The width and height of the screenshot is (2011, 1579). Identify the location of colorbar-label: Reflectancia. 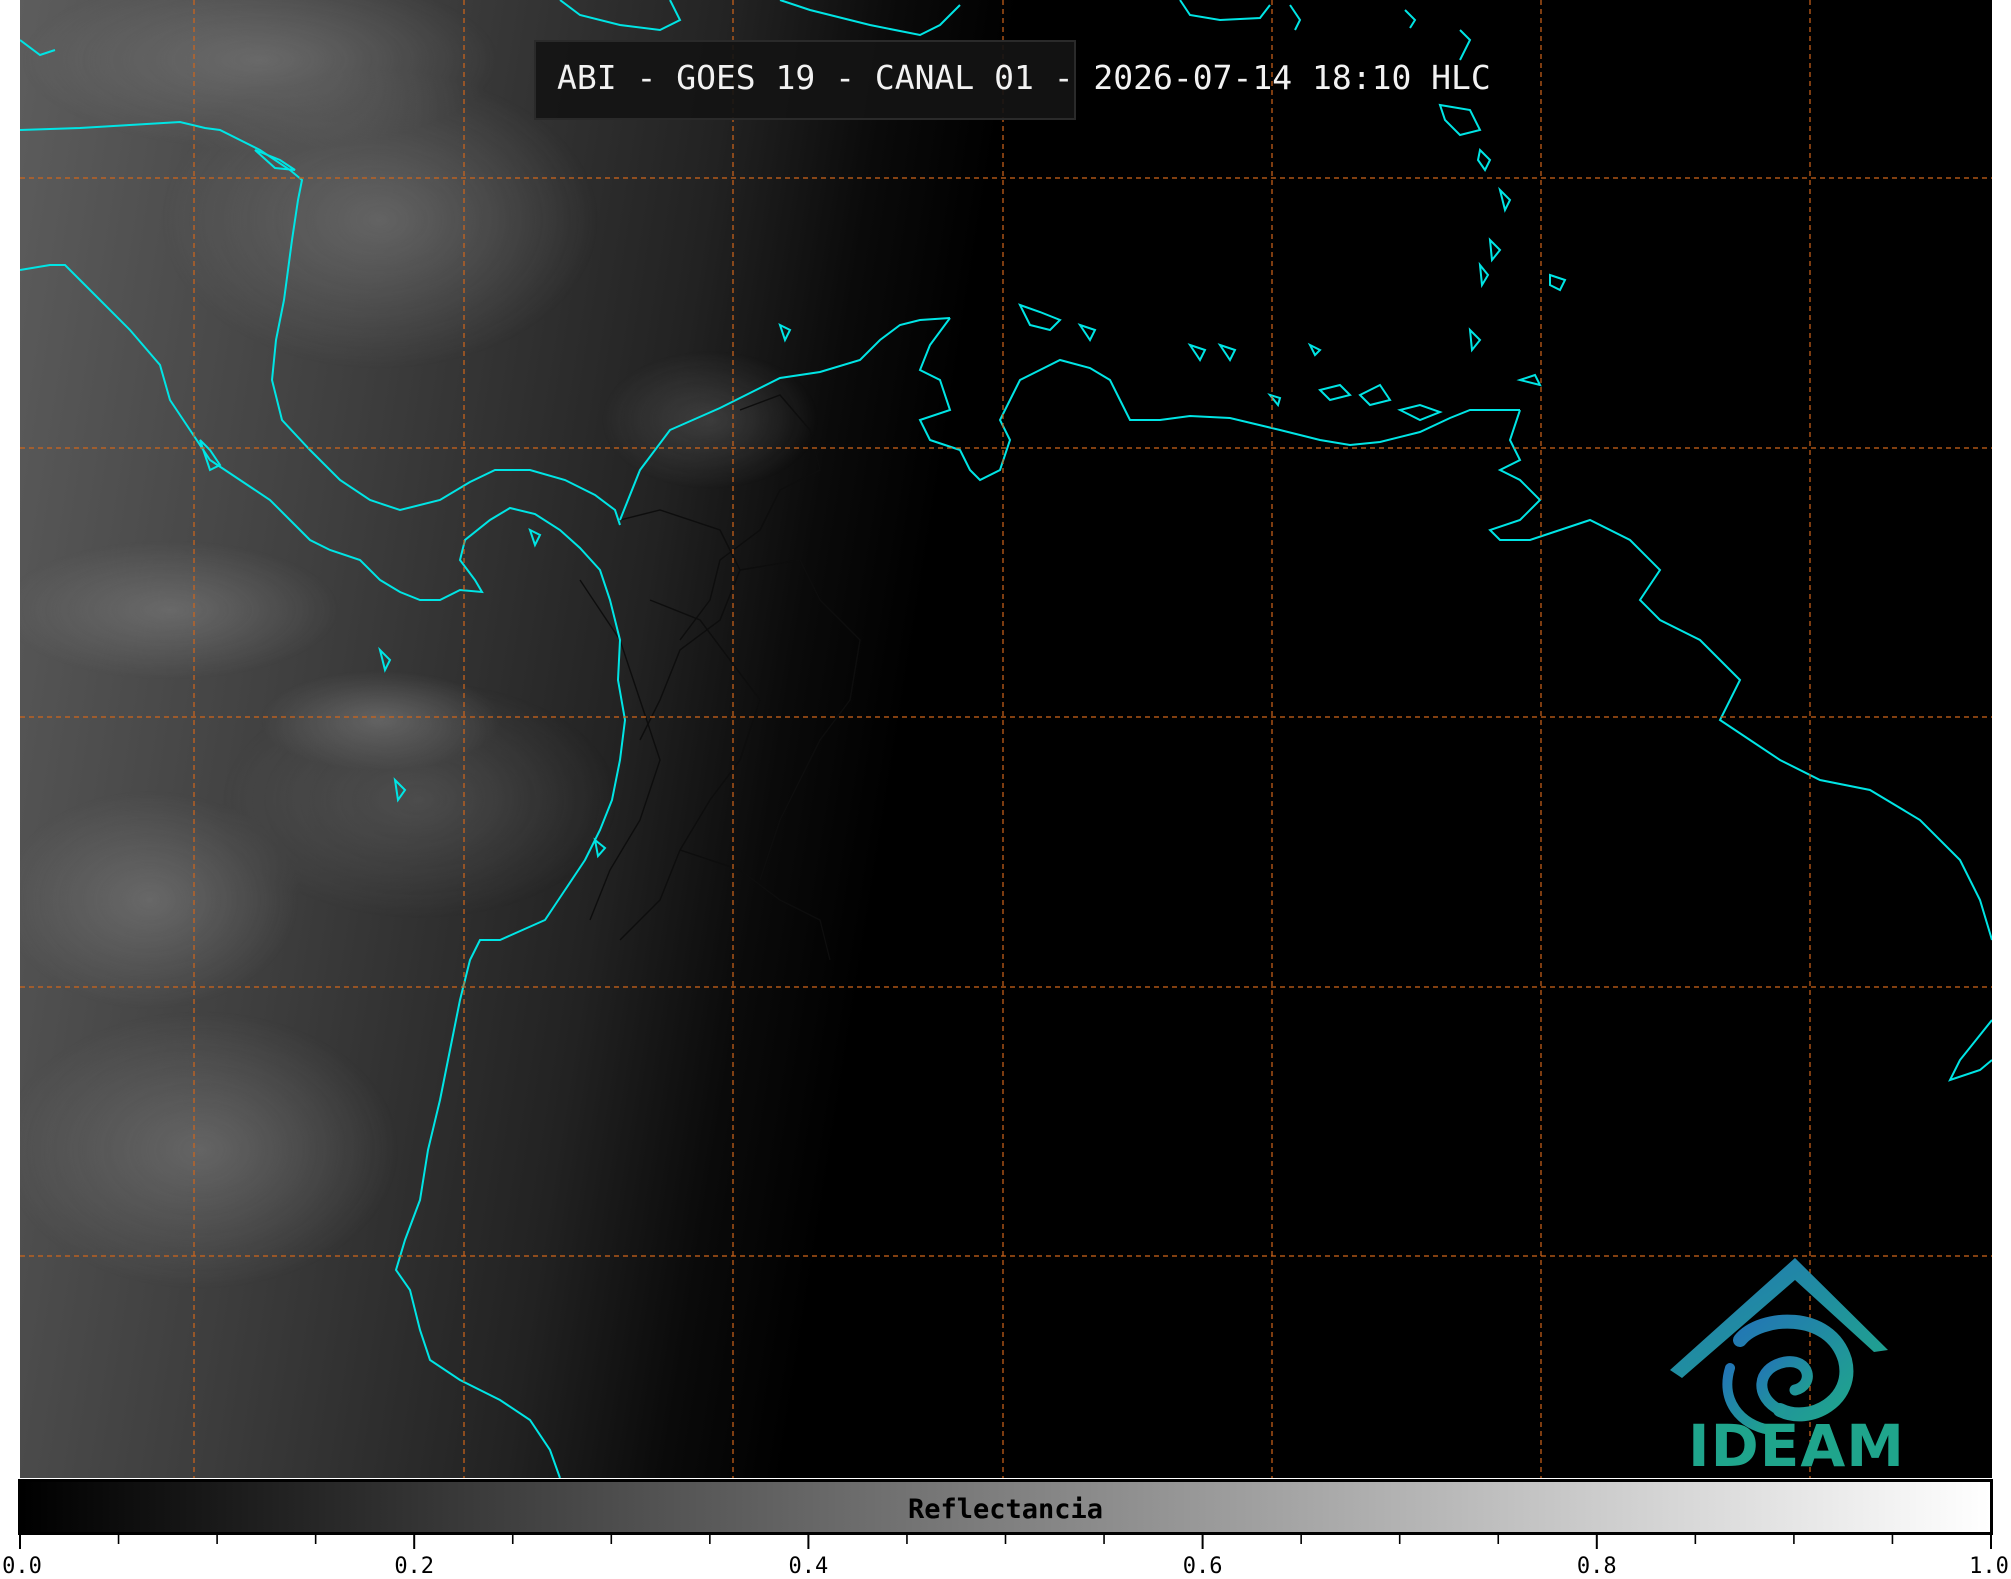
(1005, 1509).